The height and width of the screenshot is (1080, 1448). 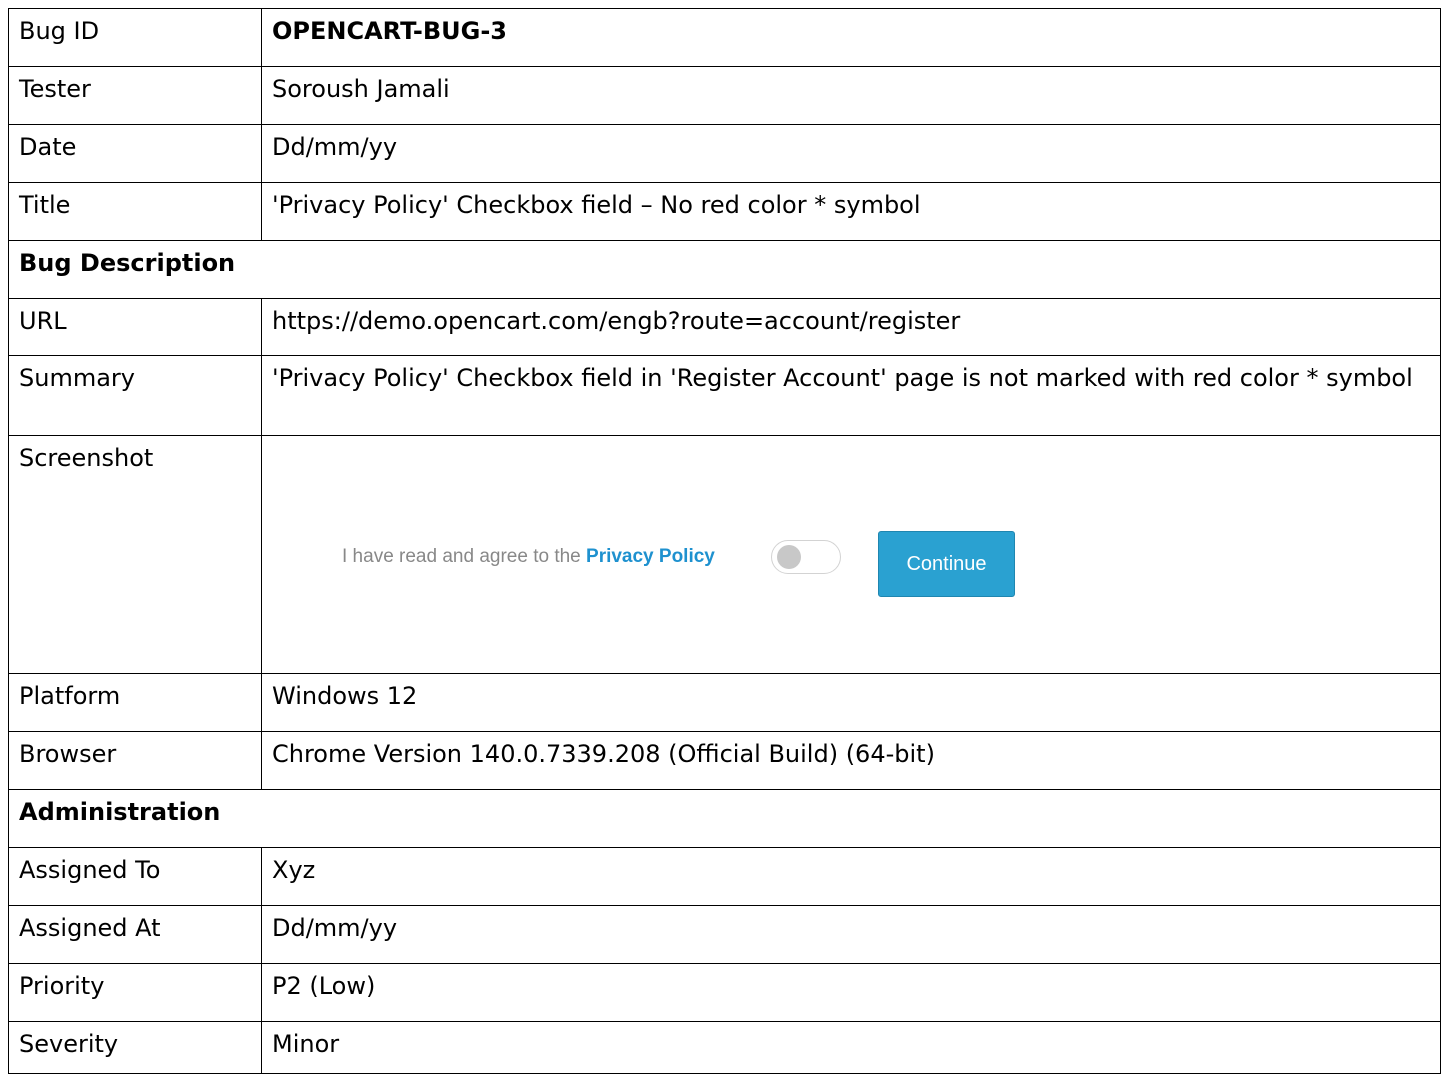 I want to click on continue-button: Continue, so click(x=946, y=564).